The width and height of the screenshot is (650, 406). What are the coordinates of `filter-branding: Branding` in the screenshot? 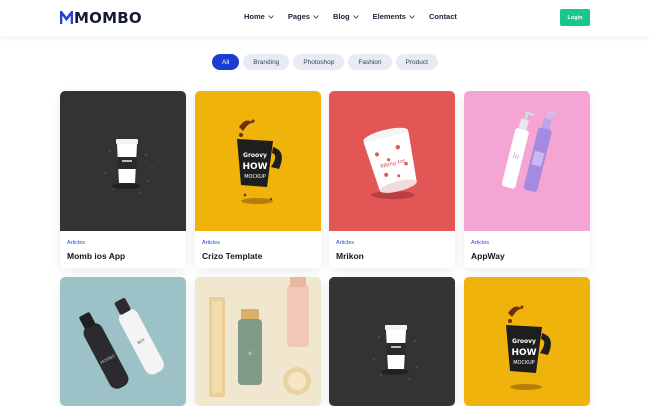 It's located at (266, 62).